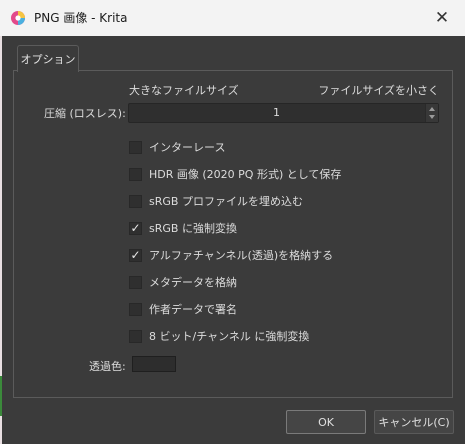 Image resolution: width=465 pixels, height=444 pixels. What do you see at coordinates (193, 309) in the screenshot?
I see `sign-author-label: 作者データで署名` at bounding box center [193, 309].